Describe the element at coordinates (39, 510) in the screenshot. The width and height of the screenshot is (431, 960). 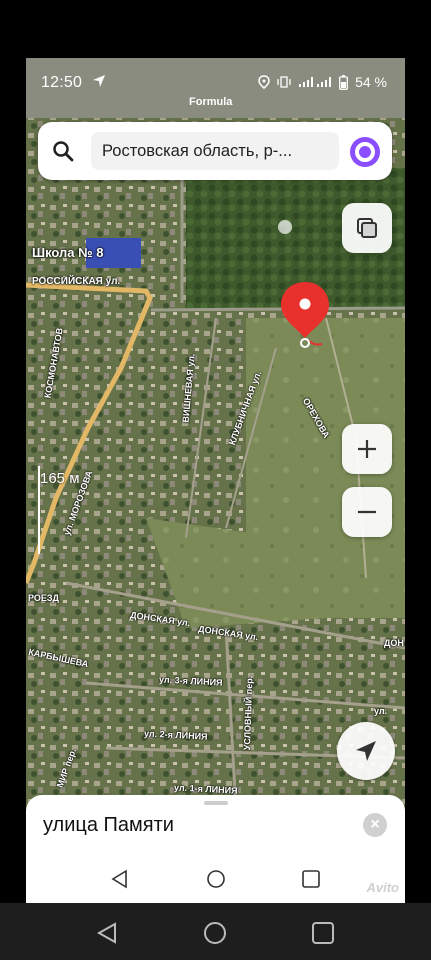
I see `scale-bar` at that location.